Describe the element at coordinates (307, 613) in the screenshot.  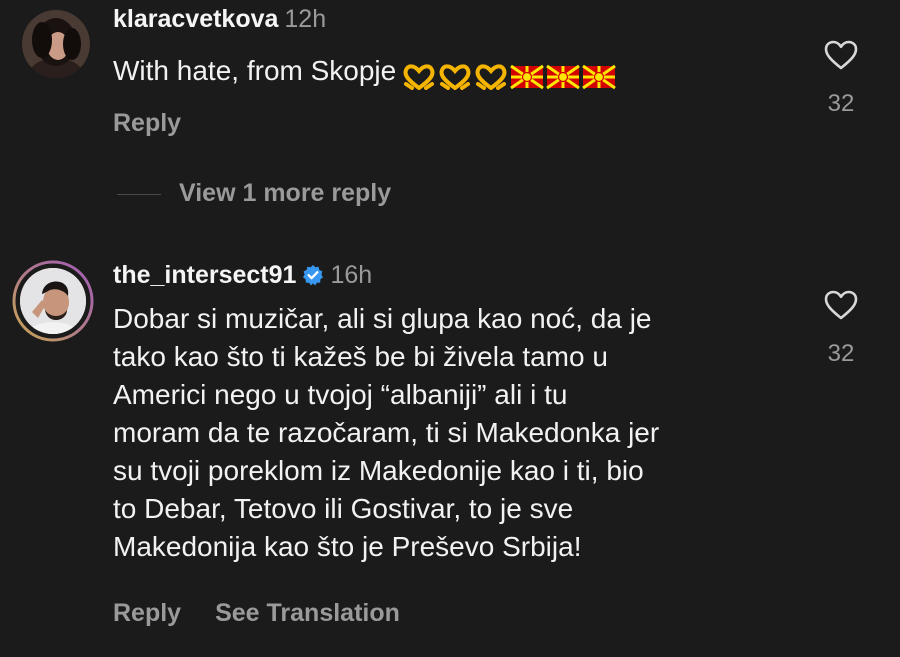
I see `see-translation-button: See Translation` at that location.